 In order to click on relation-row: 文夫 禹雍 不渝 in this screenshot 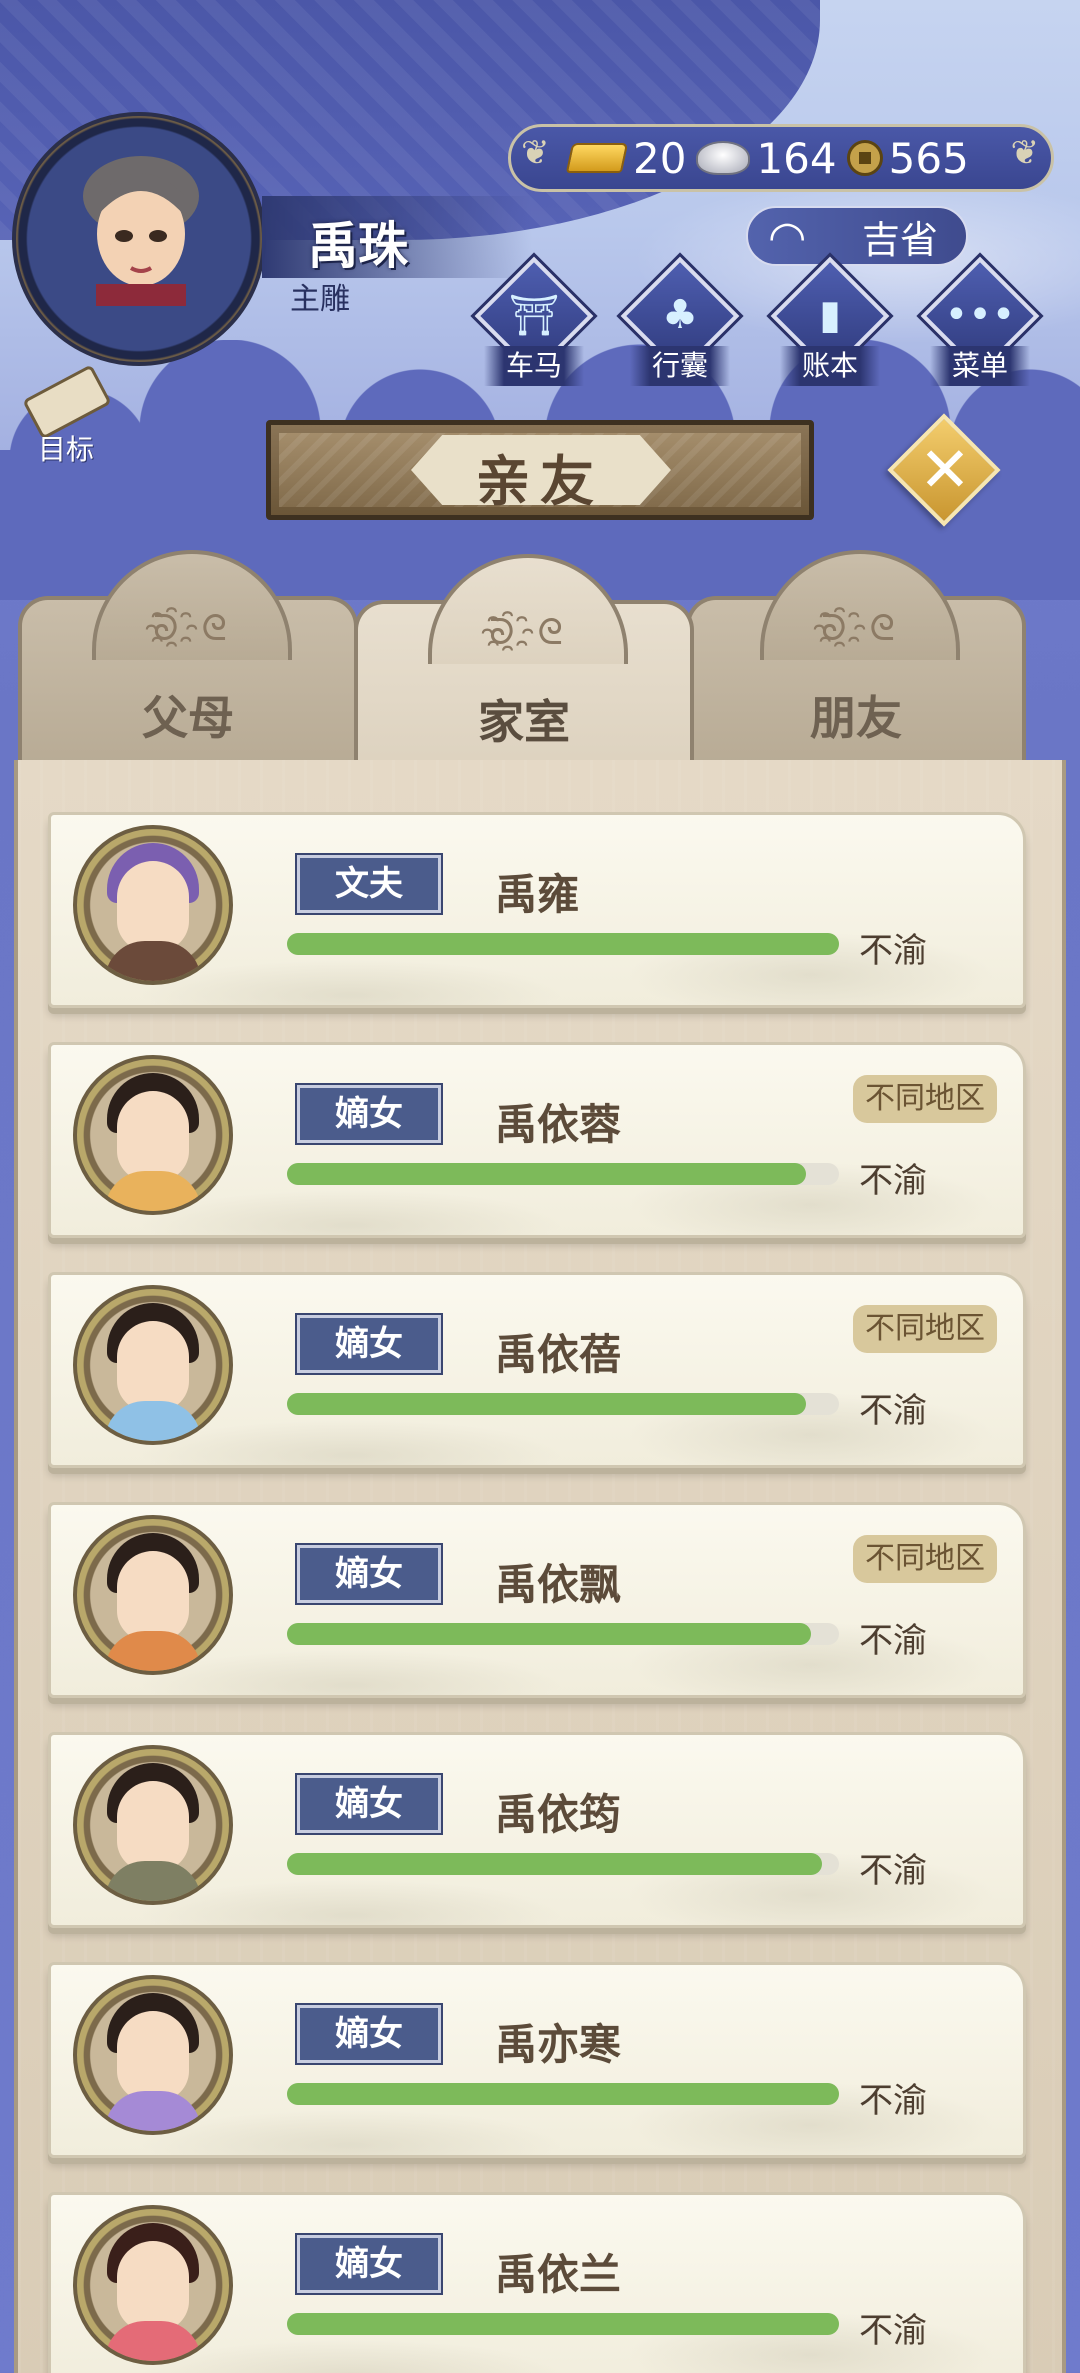, I will do `click(537, 910)`.